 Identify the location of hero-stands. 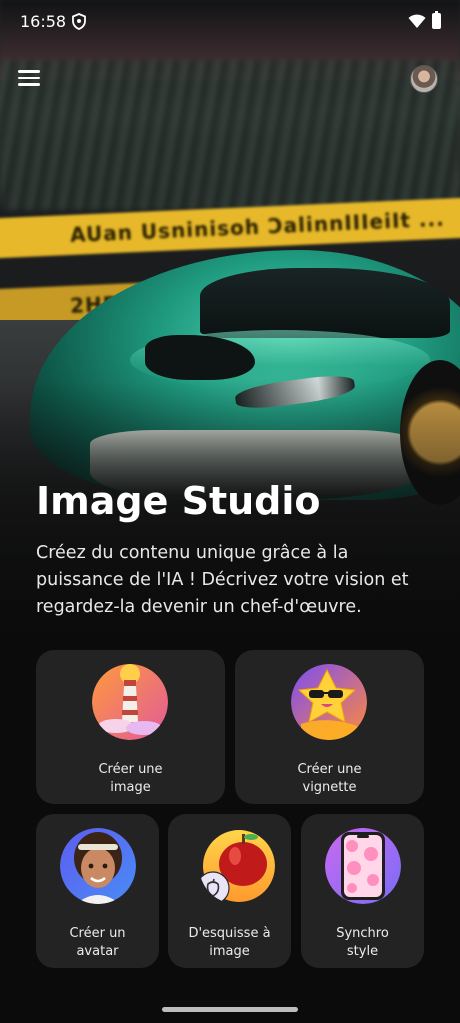
(230, 135).